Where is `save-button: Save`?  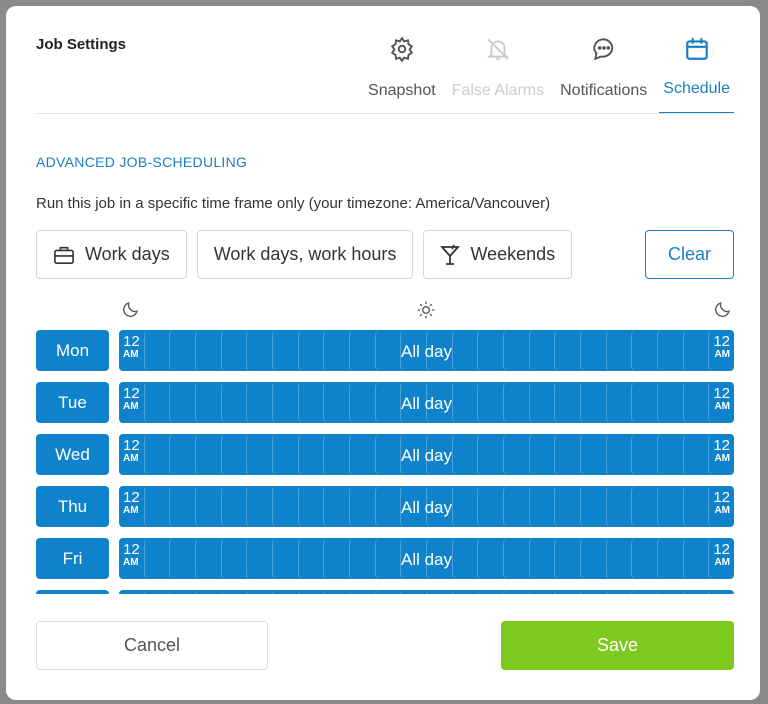
save-button: Save is located at coordinates (617, 645).